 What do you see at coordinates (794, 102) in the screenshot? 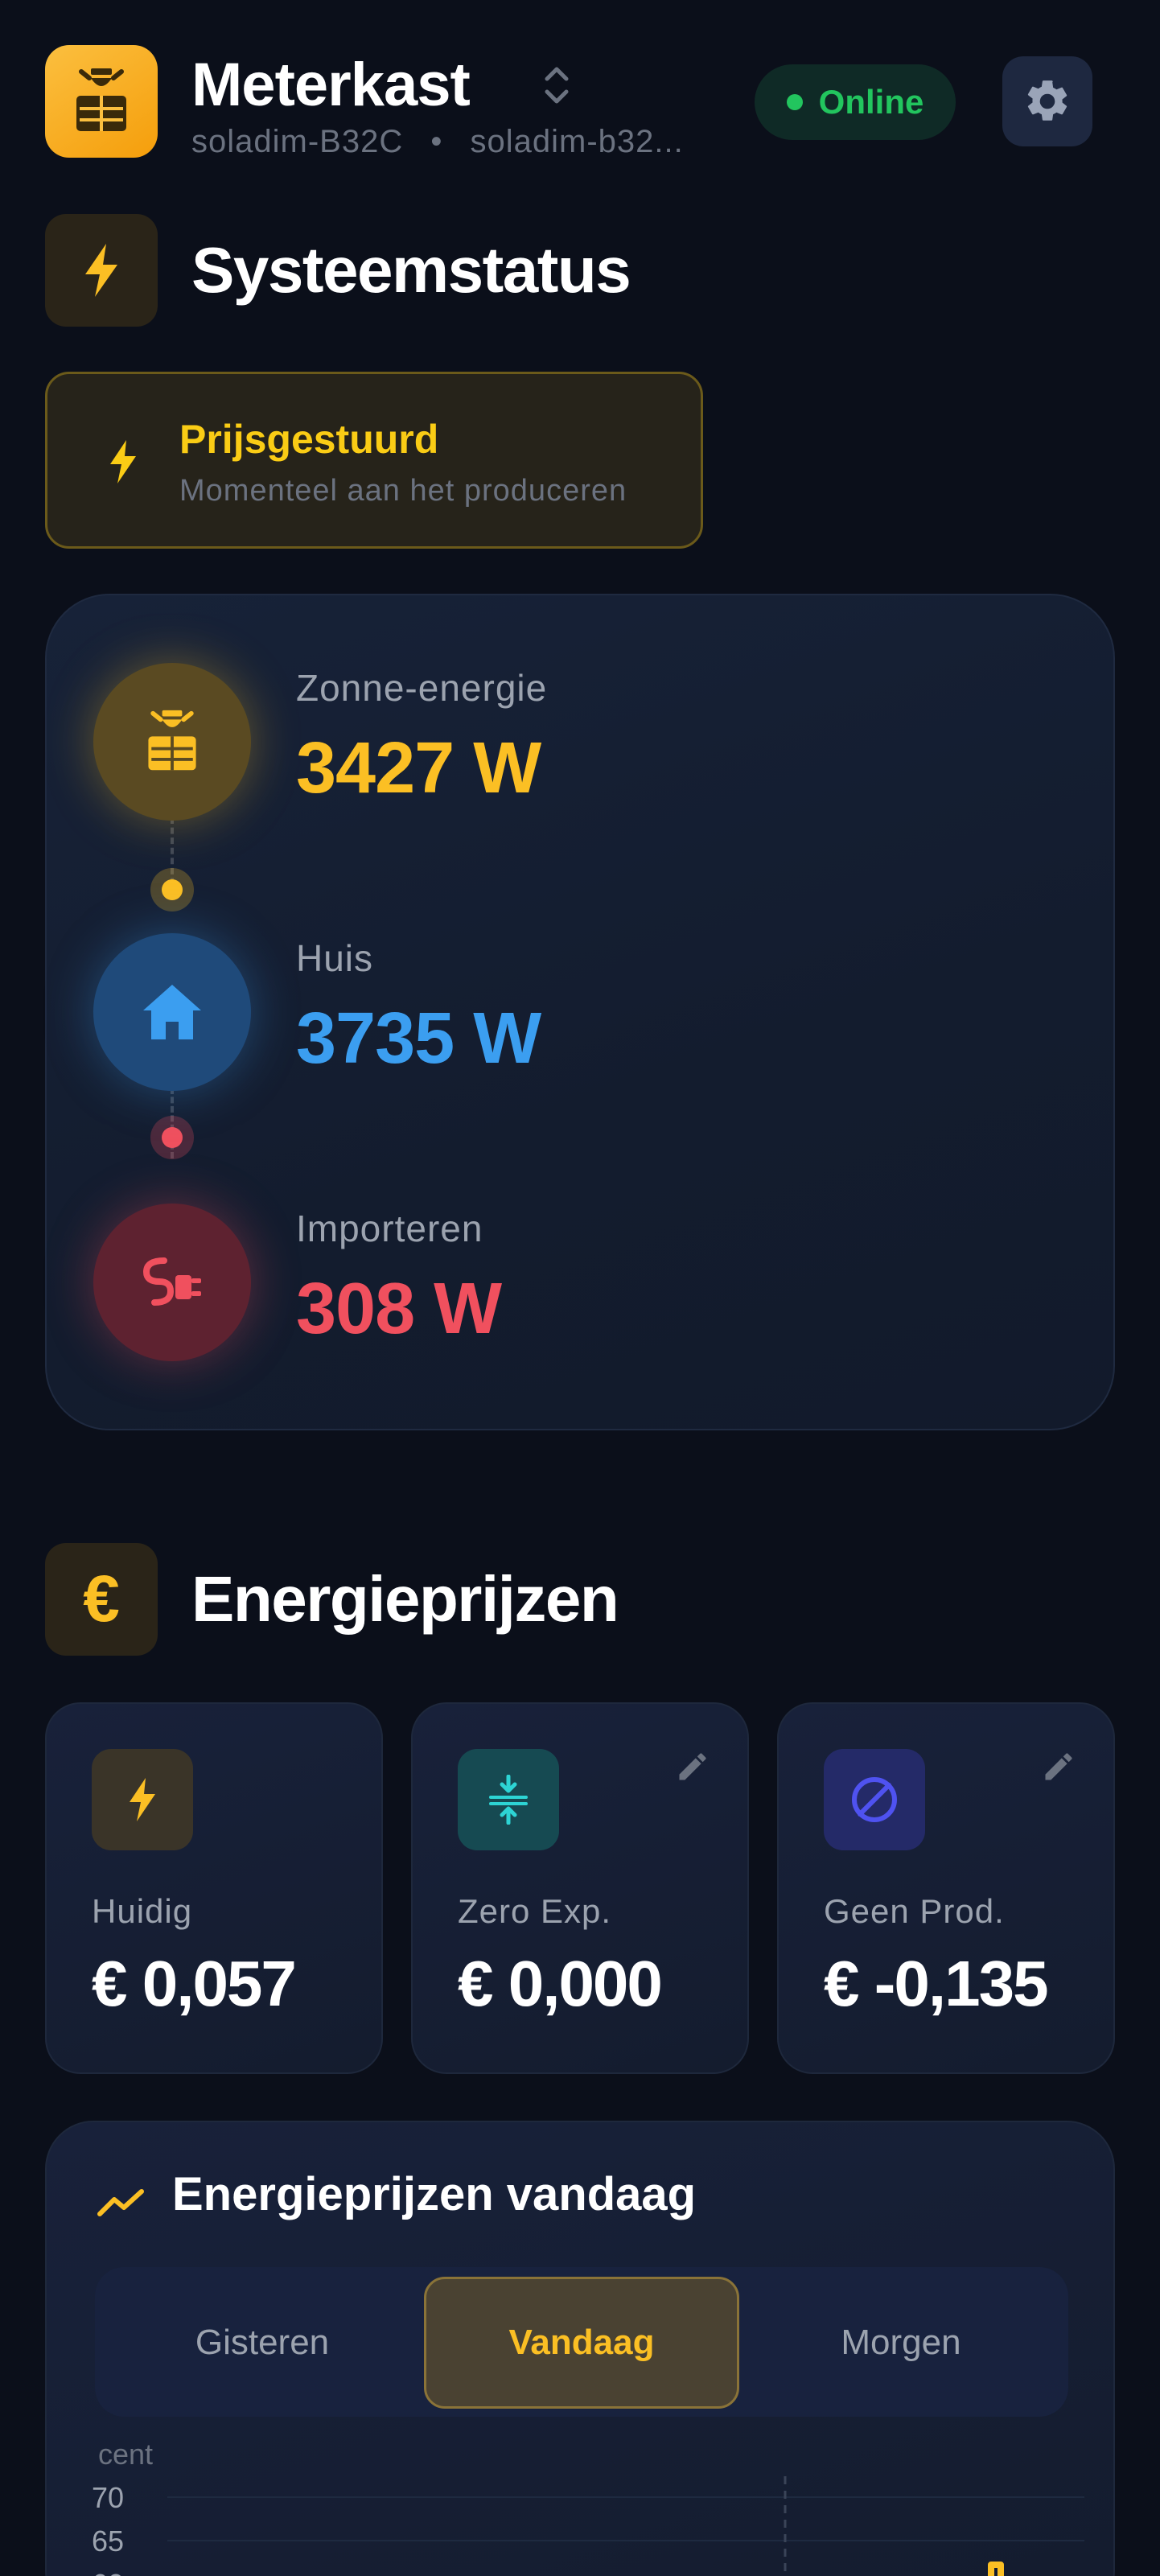
I see `online-dot-icon` at bounding box center [794, 102].